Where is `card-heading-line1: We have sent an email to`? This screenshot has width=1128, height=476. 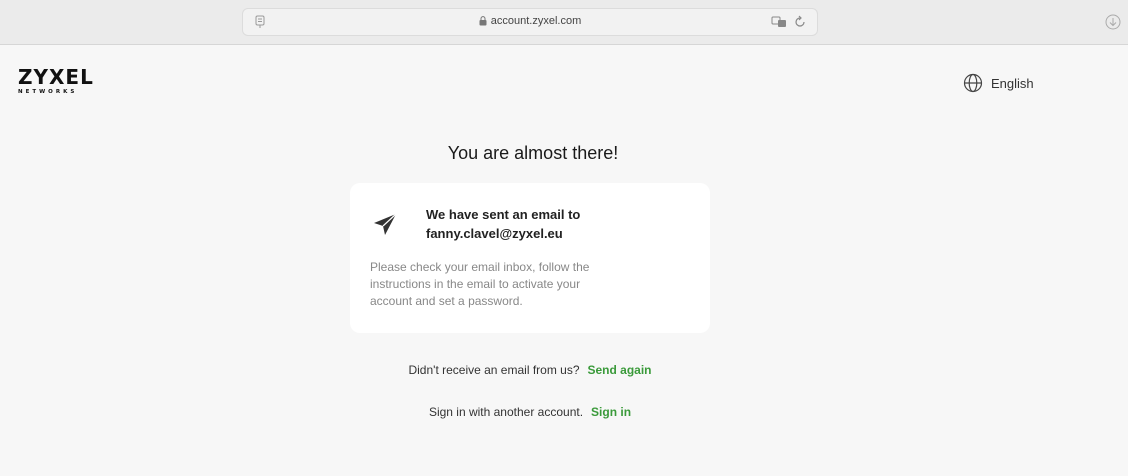
card-heading-line1: We have sent an email to is located at coordinates (503, 214).